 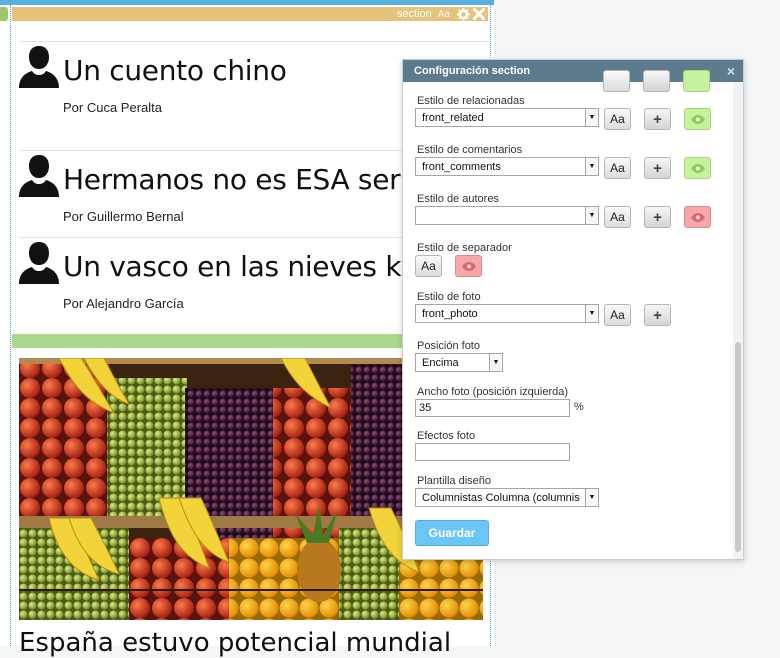 I want to click on field-label: Estilo de autores, so click(x=458, y=199).